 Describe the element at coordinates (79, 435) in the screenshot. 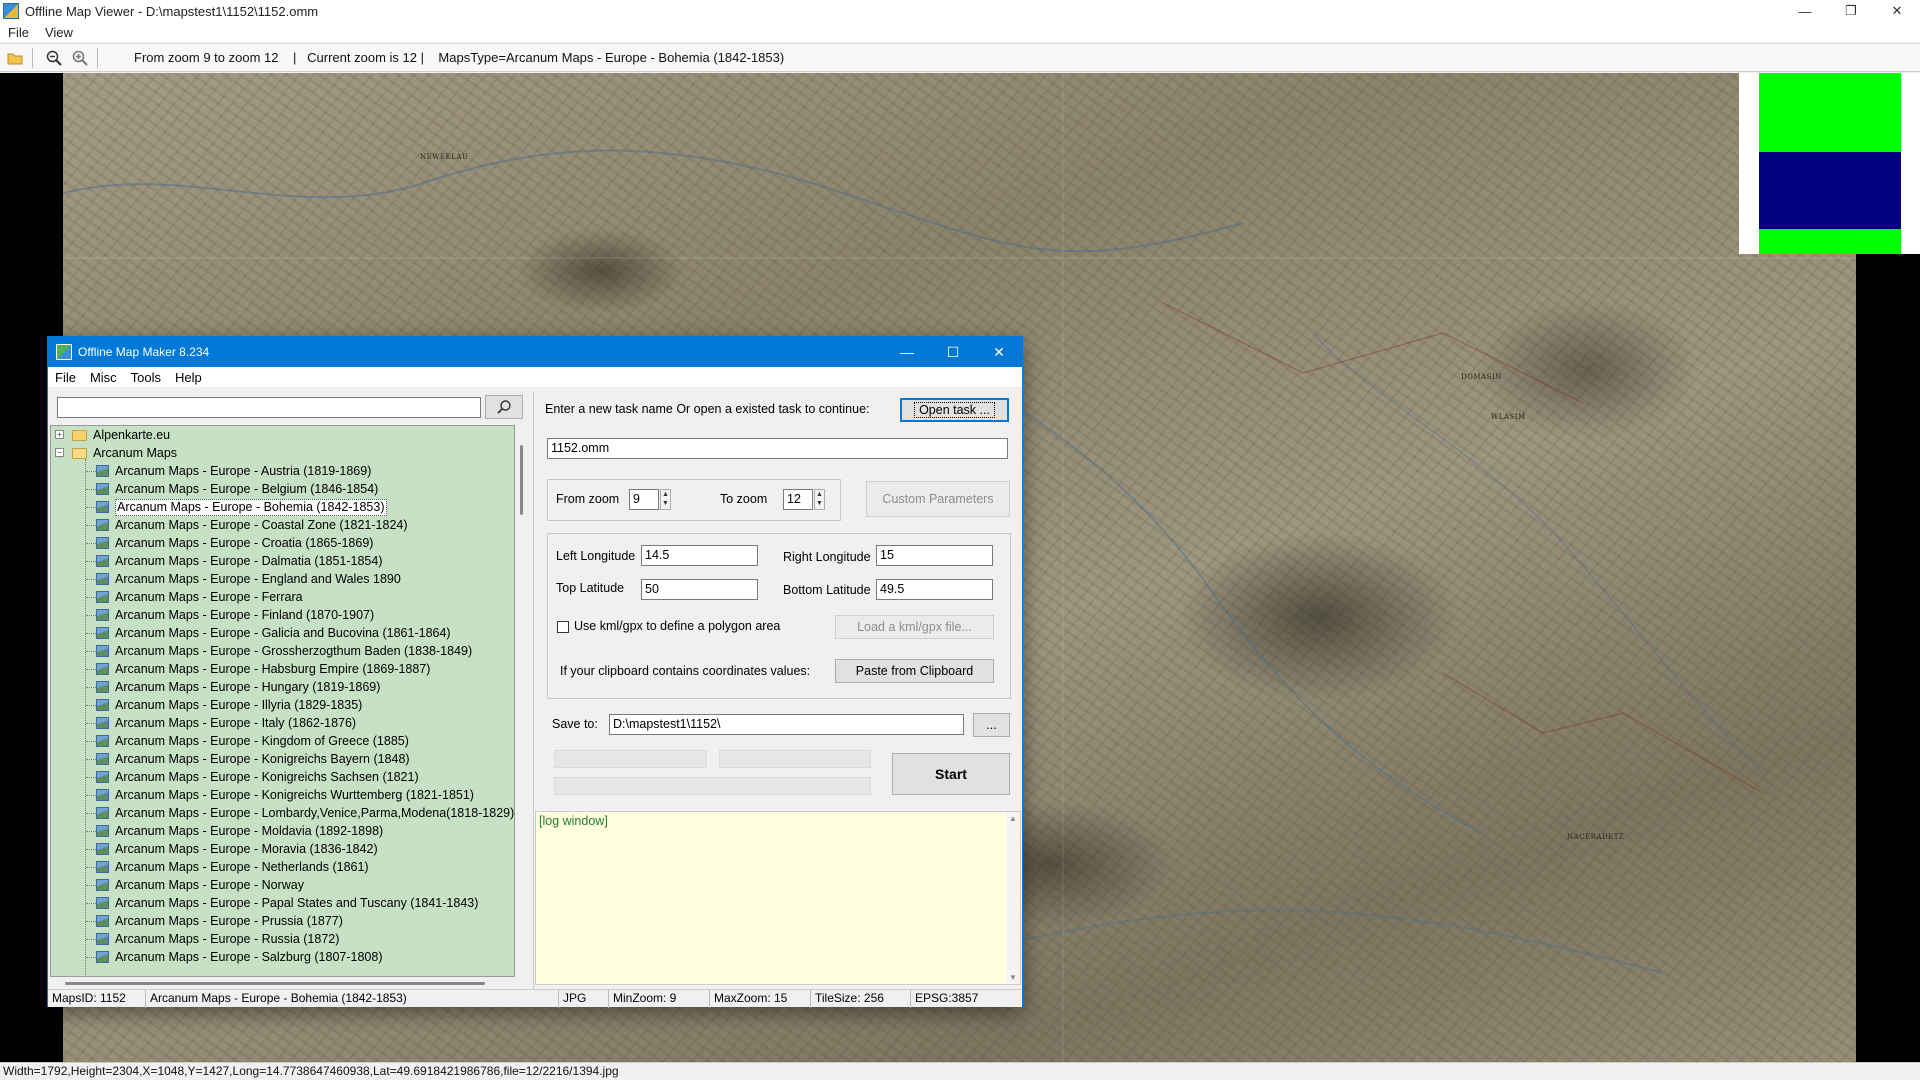

I see `folder-icon` at that location.